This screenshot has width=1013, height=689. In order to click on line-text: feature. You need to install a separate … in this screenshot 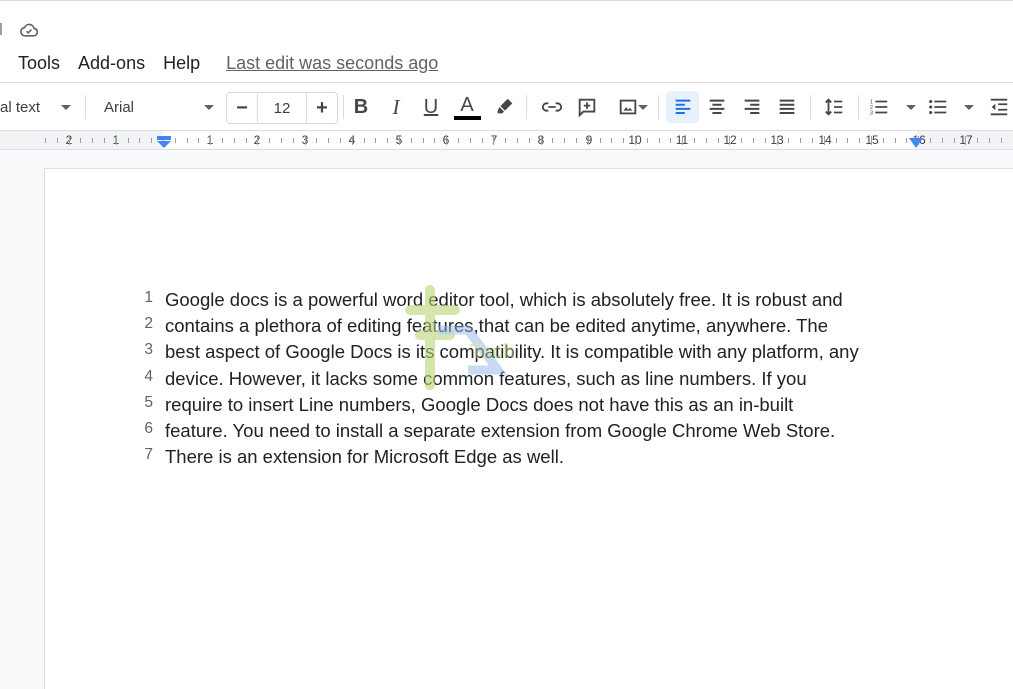, I will do `click(500, 431)`.